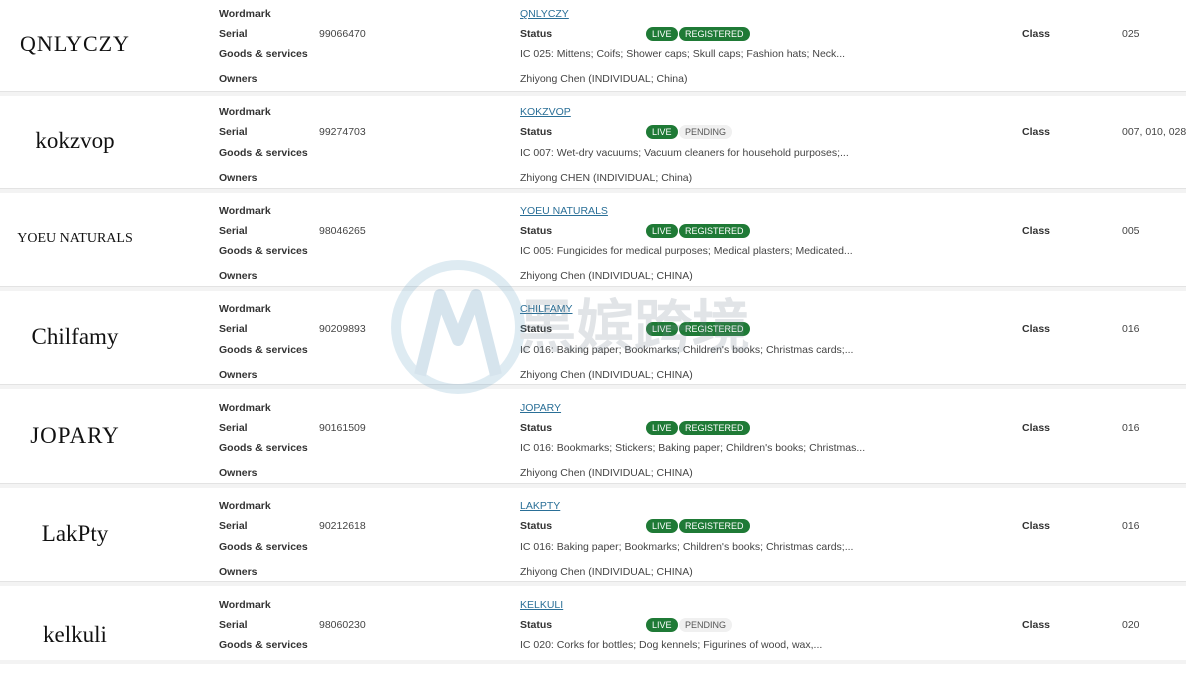  What do you see at coordinates (342, 231) in the screenshot?
I see `serial-value: 98046265` at bounding box center [342, 231].